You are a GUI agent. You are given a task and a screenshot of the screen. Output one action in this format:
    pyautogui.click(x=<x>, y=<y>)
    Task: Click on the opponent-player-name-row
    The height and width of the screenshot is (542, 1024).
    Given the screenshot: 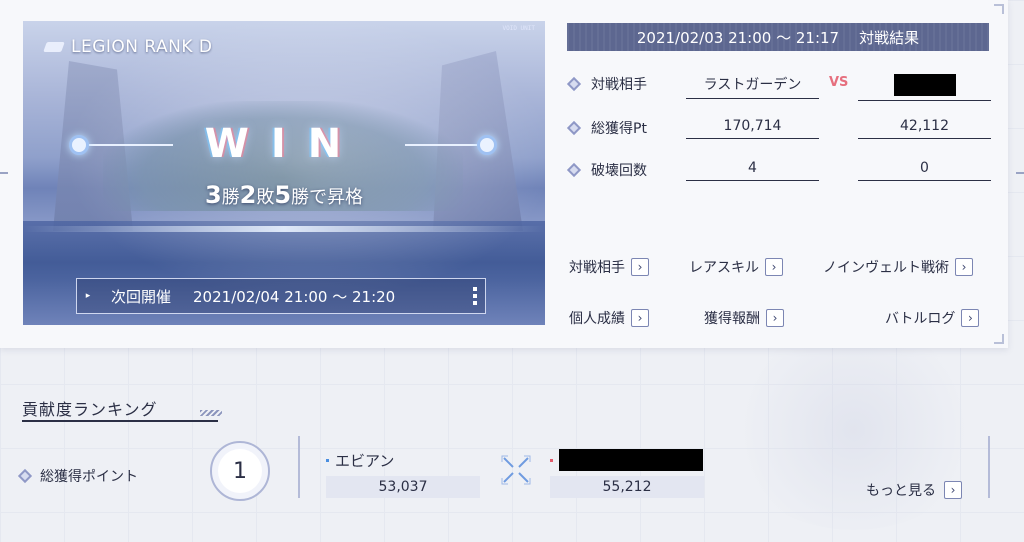 What is the action you would take?
    pyautogui.click(x=627, y=460)
    